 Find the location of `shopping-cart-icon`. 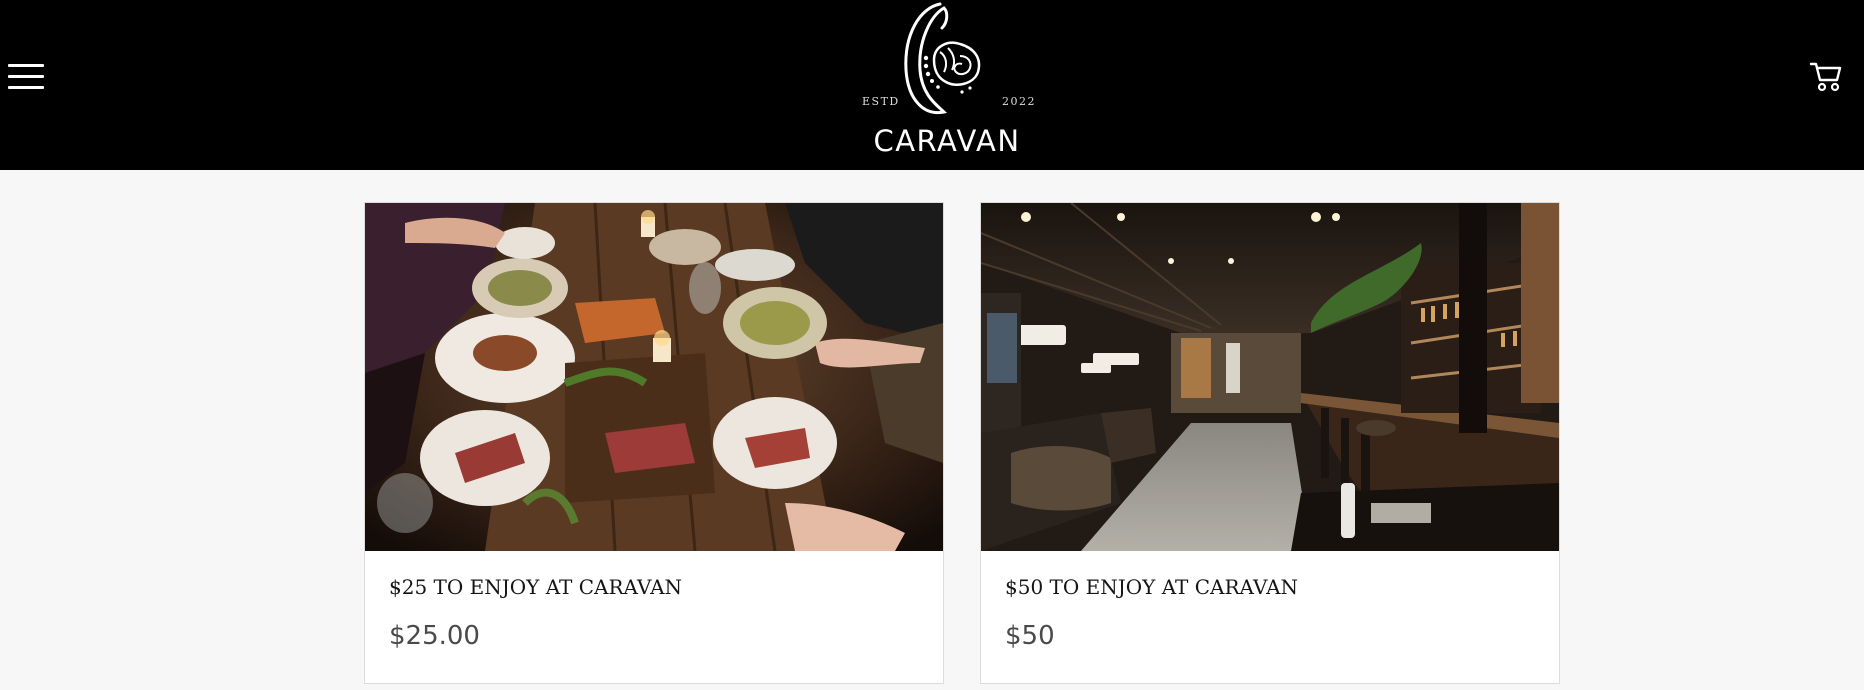

shopping-cart-icon is located at coordinates (1826, 76).